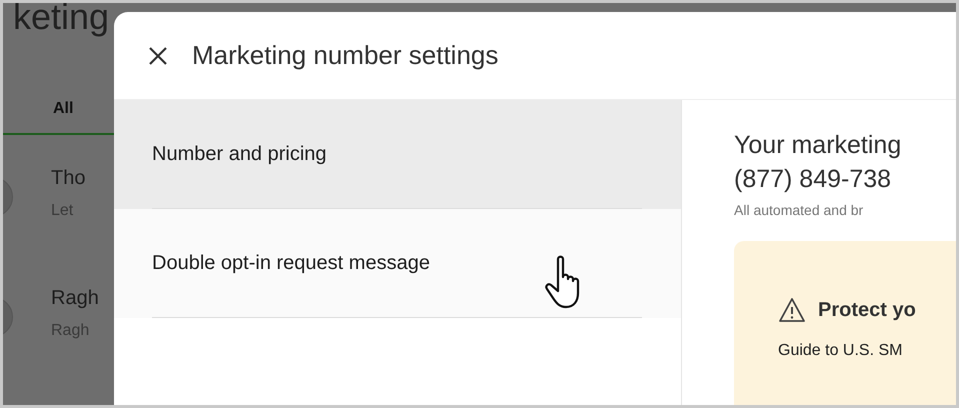 Image resolution: width=959 pixels, height=408 pixels. What do you see at coordinates (345, 55) in the screenshot?
I see `modal-title: Marketing number settings` at bounding box center [345, 55].